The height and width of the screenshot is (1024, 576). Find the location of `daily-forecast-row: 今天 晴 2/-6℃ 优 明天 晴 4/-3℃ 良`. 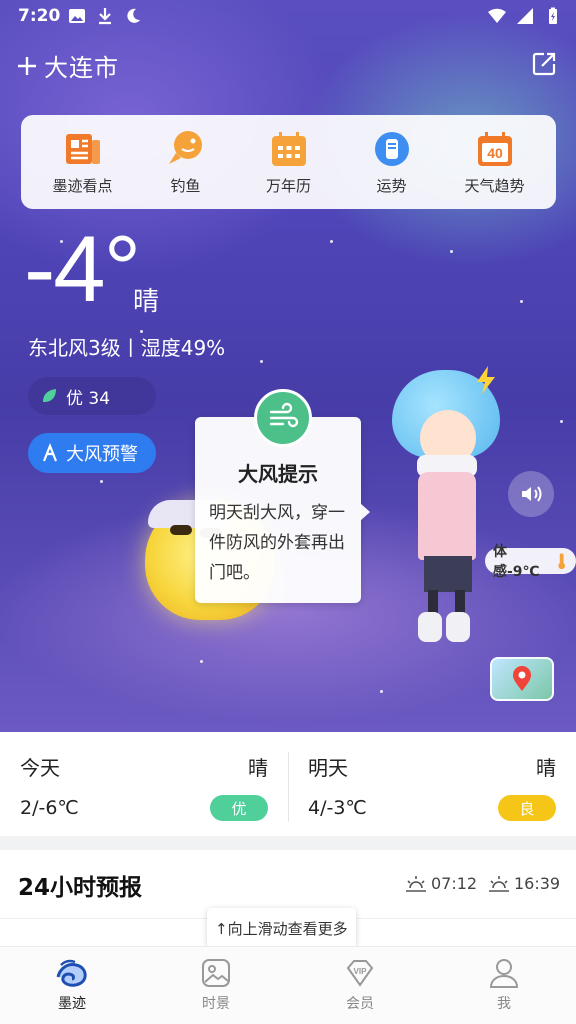

daily-forecast-row: 今天 晴 2/-6℃ 优 明天 晴 4/-3℃ 良 is located at coordinates (288, 784).